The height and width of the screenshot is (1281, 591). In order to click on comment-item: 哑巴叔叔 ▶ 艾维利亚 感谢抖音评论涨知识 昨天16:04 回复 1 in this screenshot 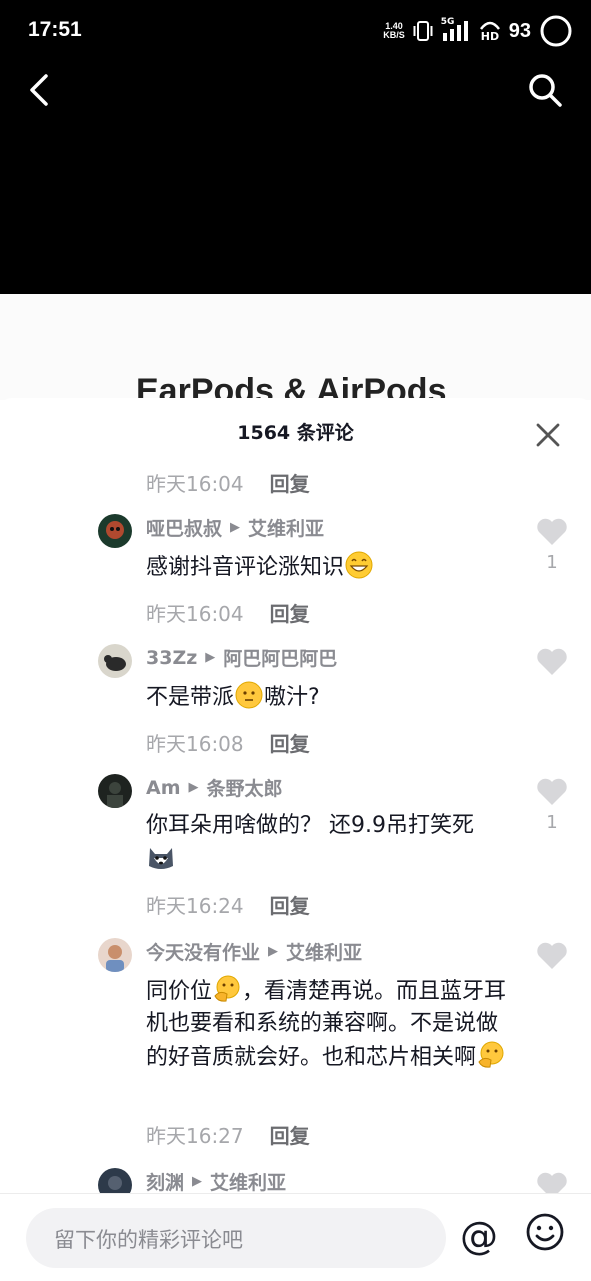, I will do `click(295, 570)`.